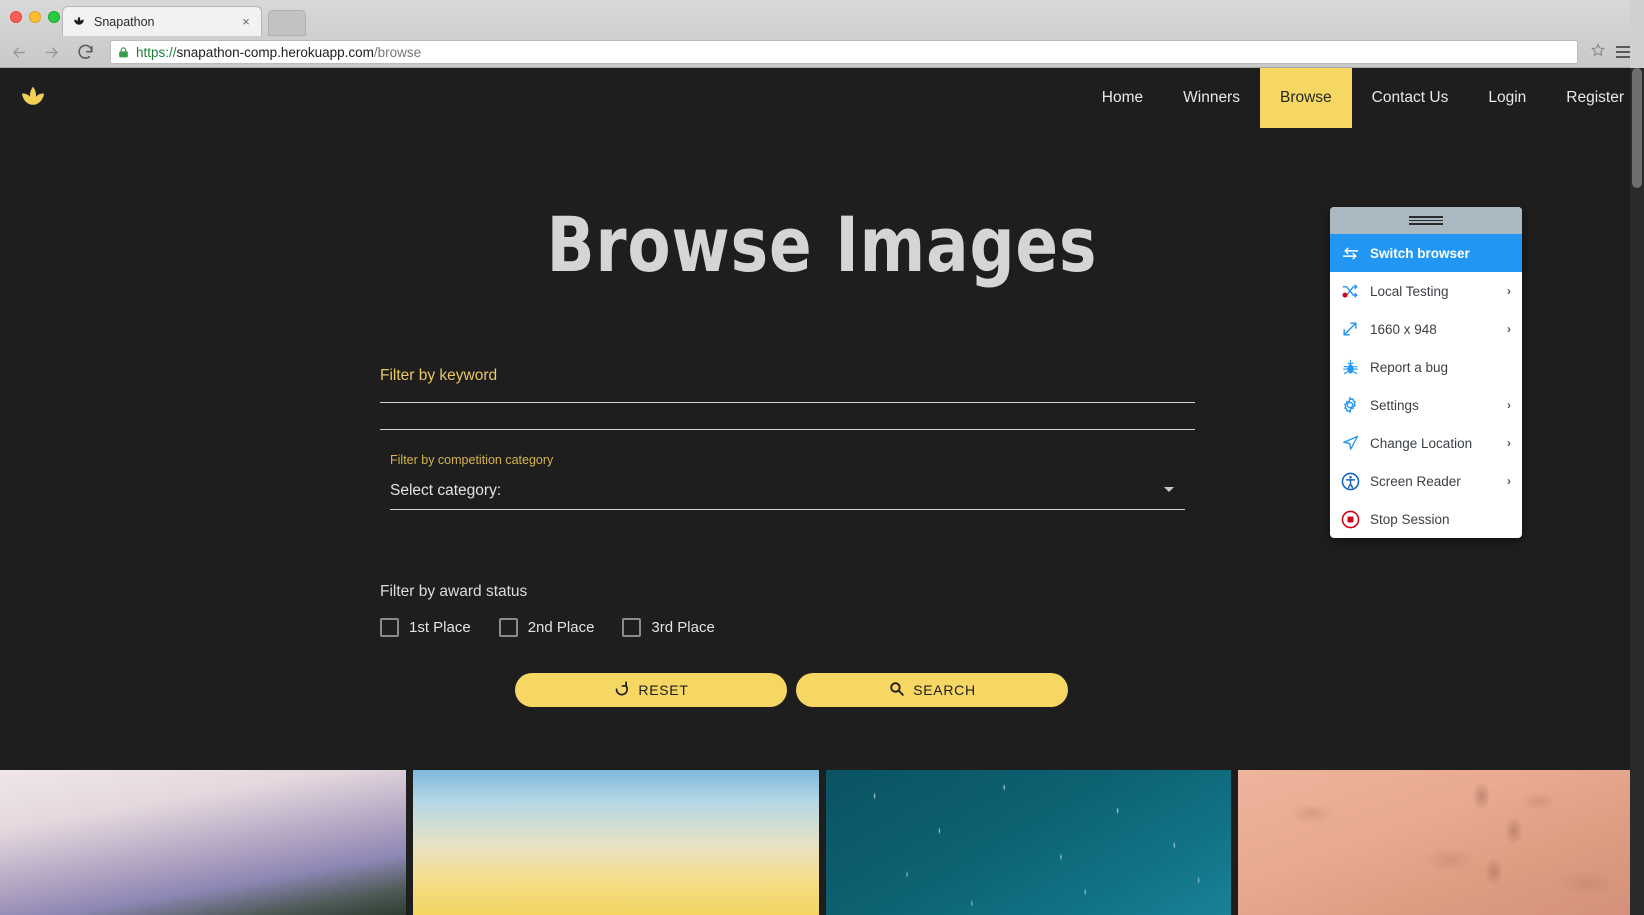  Describe the element at coordinates (1409, 291) in the screenshot. I see `panel-item-label: Local Testing` at that location.